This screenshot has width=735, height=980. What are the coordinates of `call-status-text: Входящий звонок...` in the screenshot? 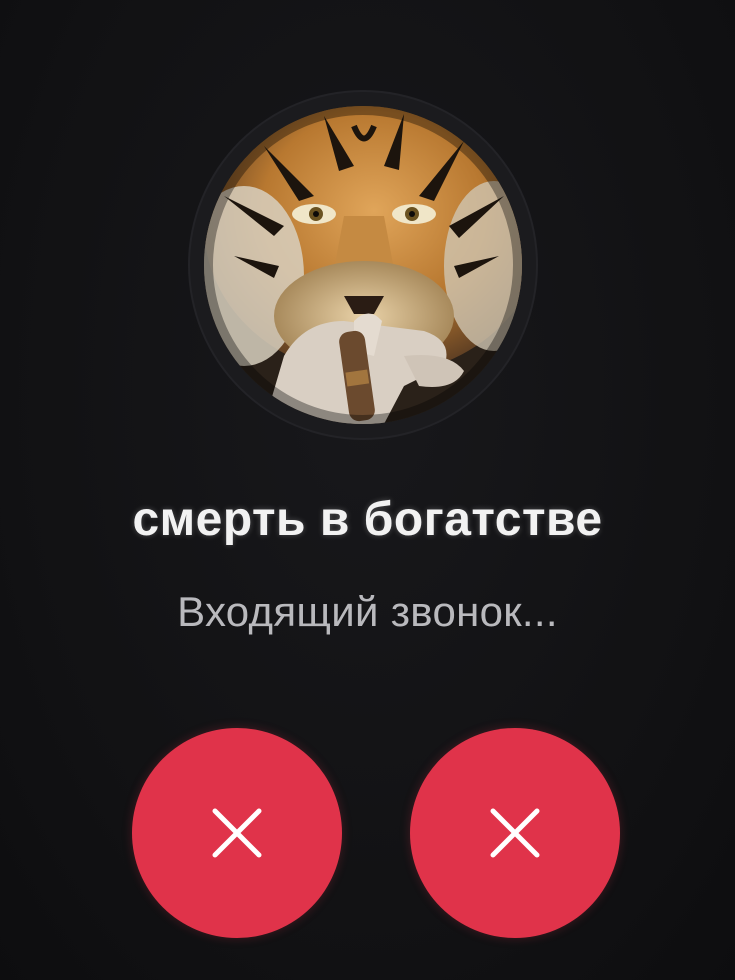 It's located at (367, 611).